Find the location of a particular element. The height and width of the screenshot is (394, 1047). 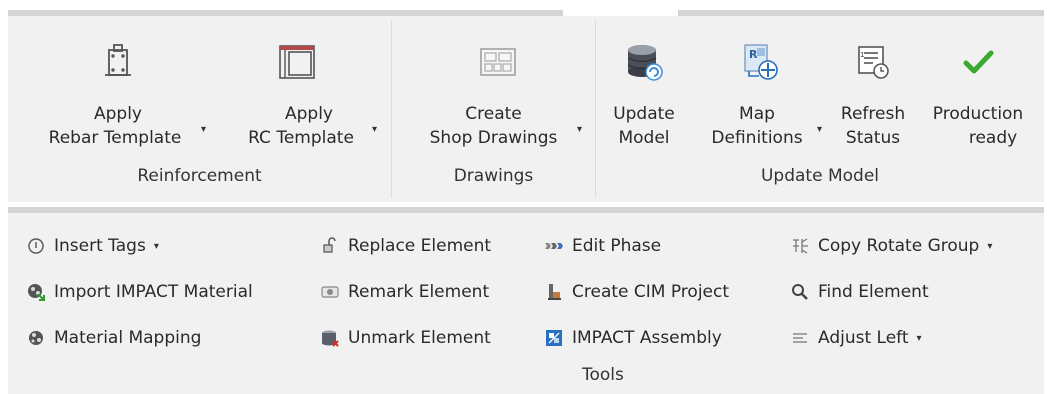

apply-rebar-template-label-line2: Rebar Template is located at coordinates (115, 138).